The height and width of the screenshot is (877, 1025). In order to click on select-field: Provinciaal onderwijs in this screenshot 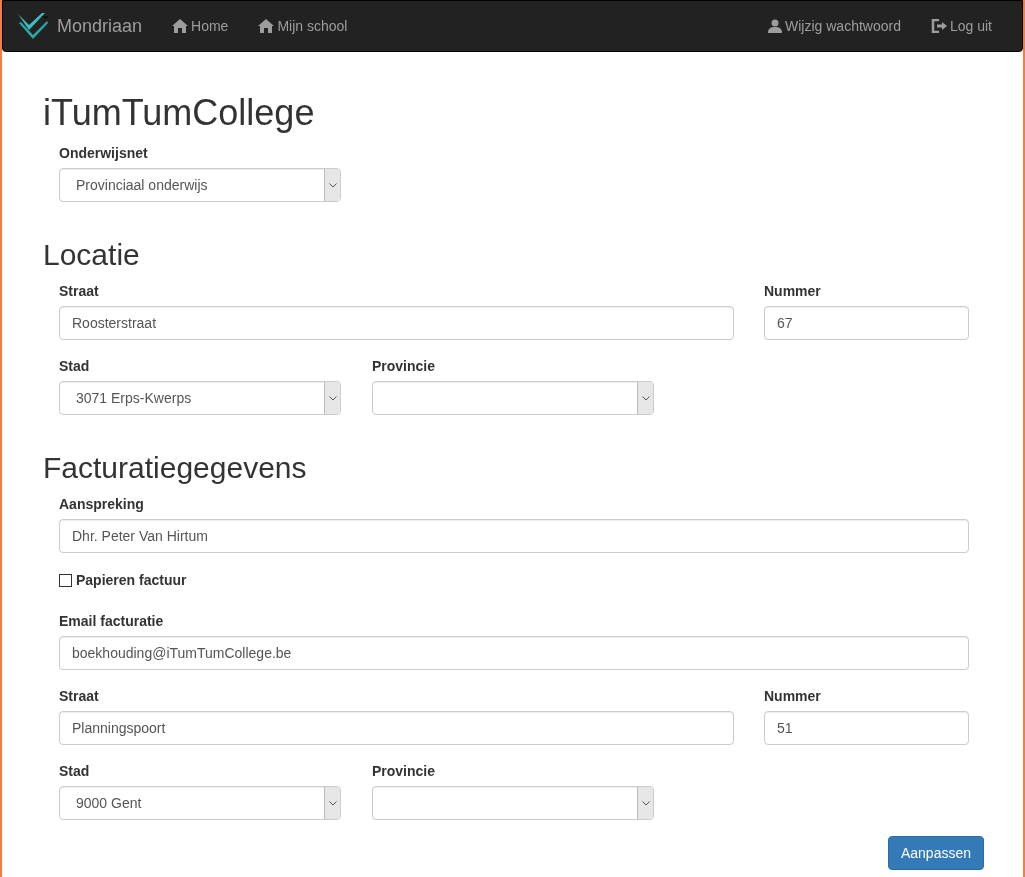, I will do `click(200, 185)`.